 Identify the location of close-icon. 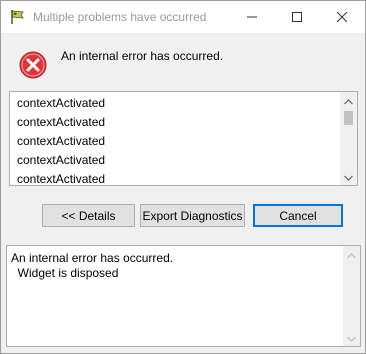
(341, 17).